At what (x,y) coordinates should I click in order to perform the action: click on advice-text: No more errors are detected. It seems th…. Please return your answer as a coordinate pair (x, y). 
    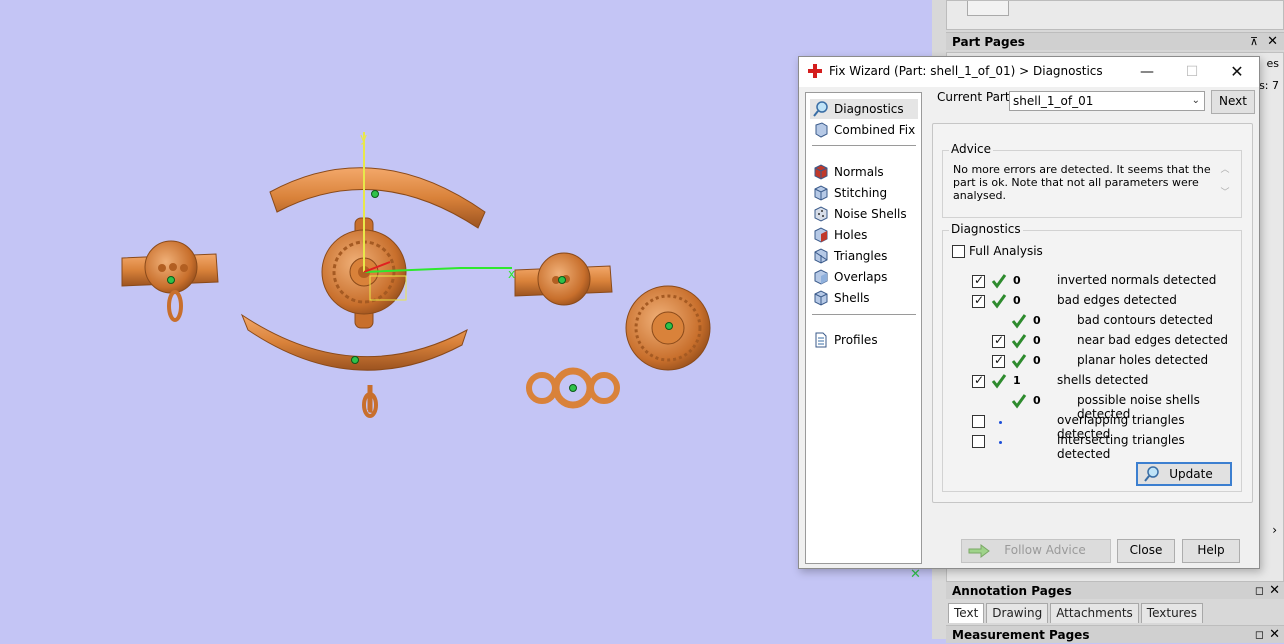
    Looking at the image, I should click on (1082, 182).